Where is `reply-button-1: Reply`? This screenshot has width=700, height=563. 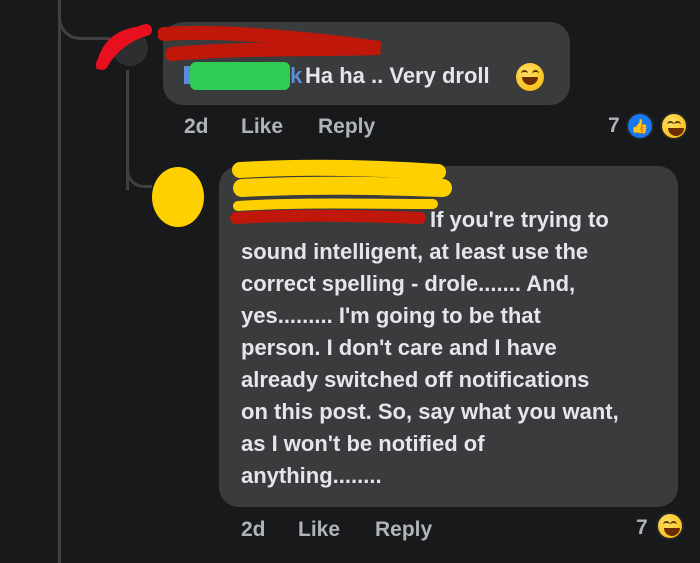 reply-button-1: Reply is located at coordinates (346, 127).